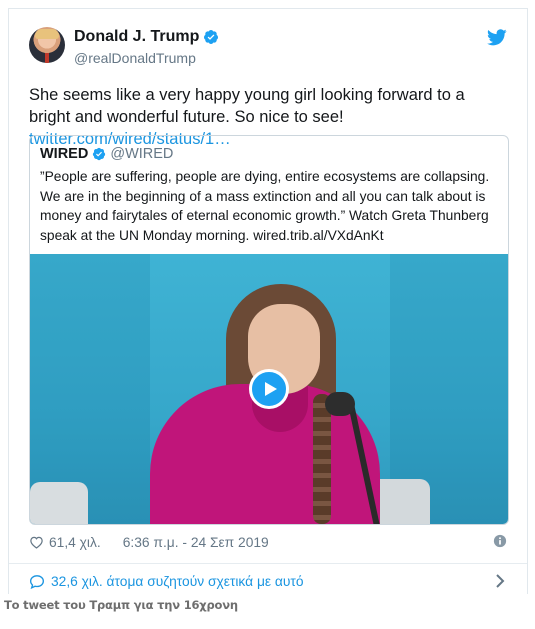 The height and width of the screenshot is (629, 535). Describe the element at coordinates (64, 154) in the screenshot. I see `quoted-author-name: WIRED` at that location.